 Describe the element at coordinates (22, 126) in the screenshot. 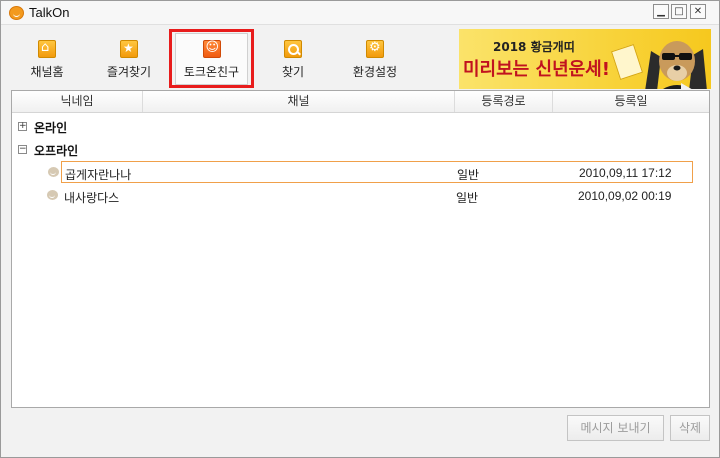

I see `expand-toggle: +` at that location.